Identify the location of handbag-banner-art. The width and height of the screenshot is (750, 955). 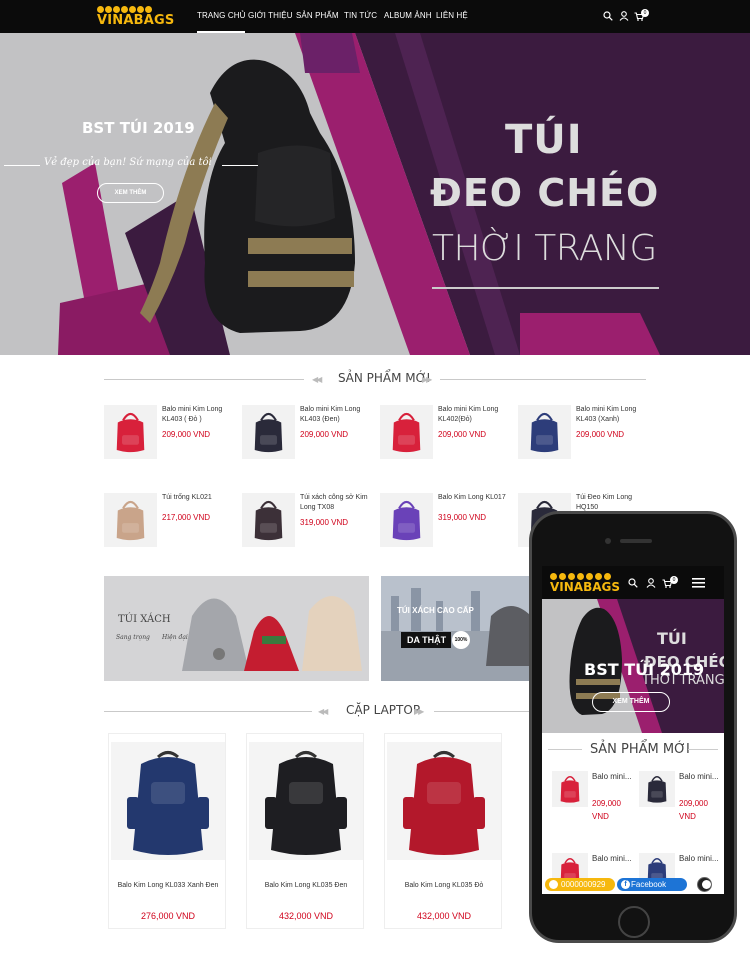
(236, 628).